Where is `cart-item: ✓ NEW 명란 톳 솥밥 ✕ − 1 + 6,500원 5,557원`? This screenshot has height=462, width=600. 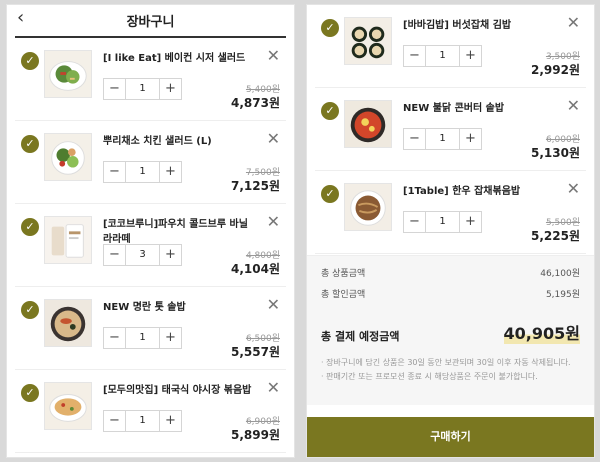 cart-item: ✓ NEW 명란 톳 솥밥 ✕ − 1 + 6,500원 5,557원 is located at coordinates (150, 328).